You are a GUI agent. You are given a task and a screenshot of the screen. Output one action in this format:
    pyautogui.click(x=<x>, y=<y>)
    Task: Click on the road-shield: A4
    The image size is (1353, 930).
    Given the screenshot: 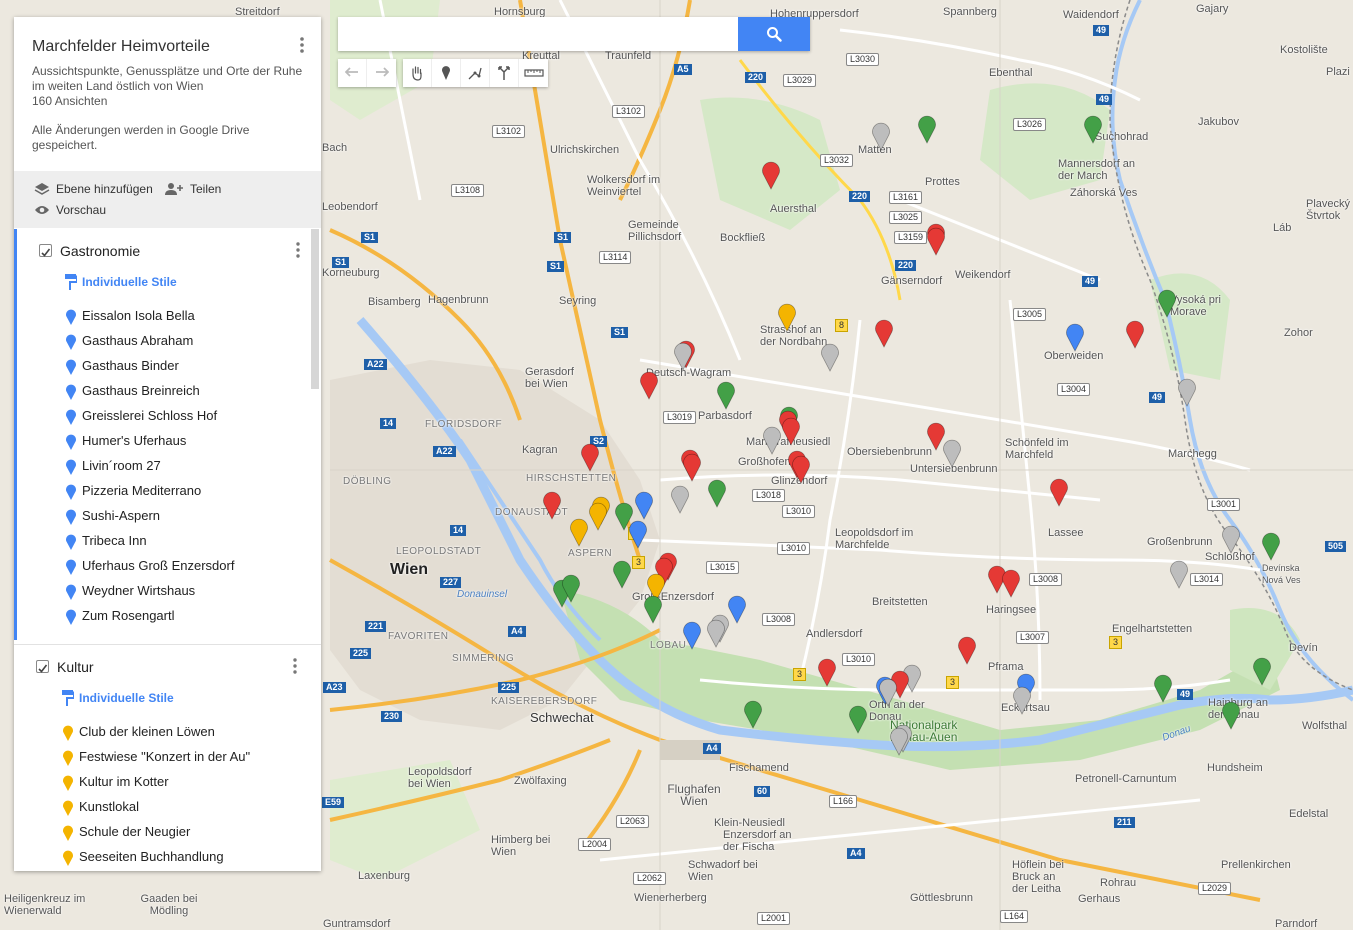 What is the action you would take?
    pyautogui.click(x=712, y=748)
    